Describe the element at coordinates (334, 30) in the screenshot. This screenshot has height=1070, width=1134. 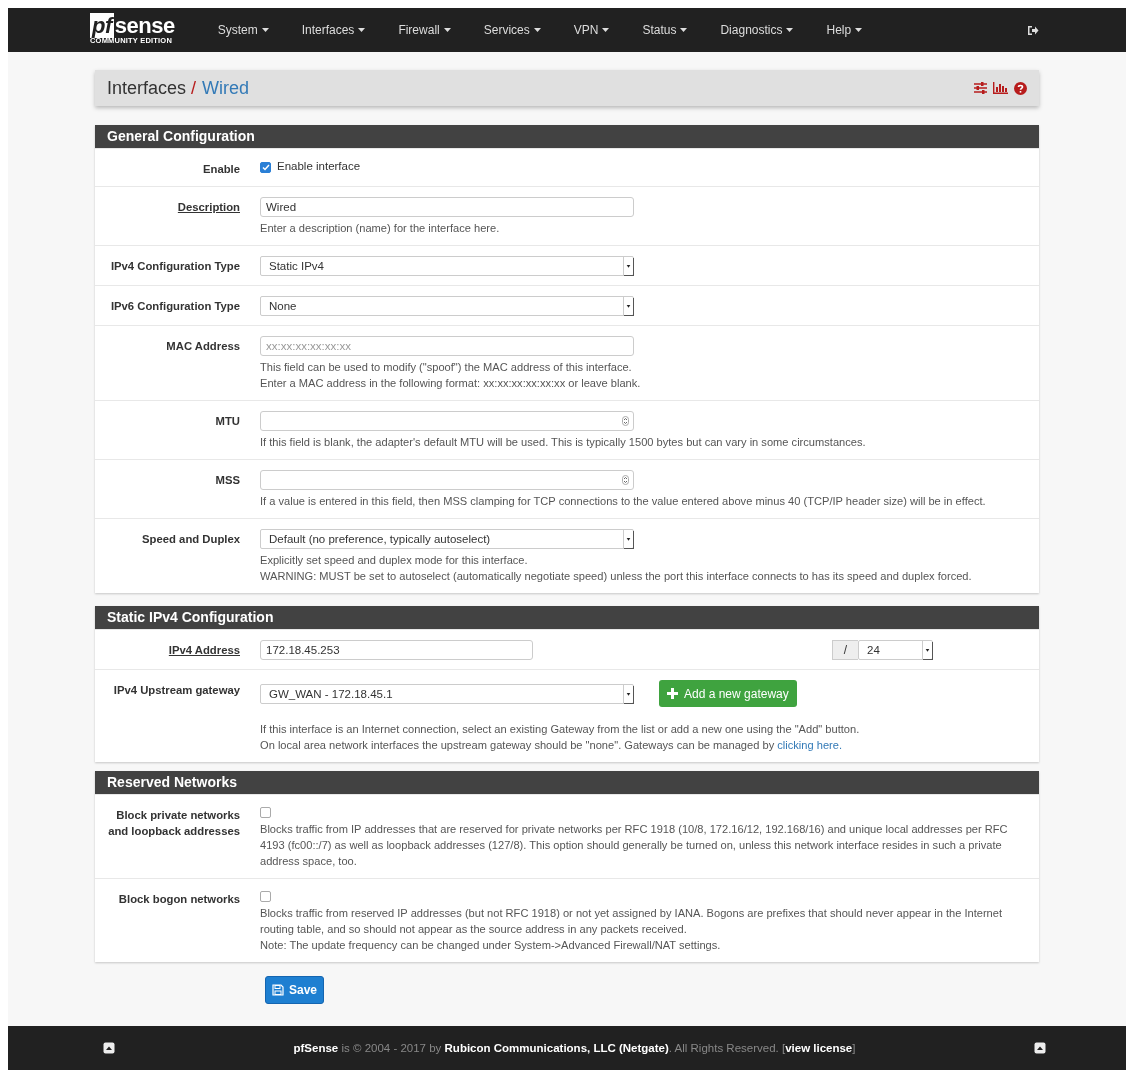
I see `nav-menu-item: Interfaces` at that location.